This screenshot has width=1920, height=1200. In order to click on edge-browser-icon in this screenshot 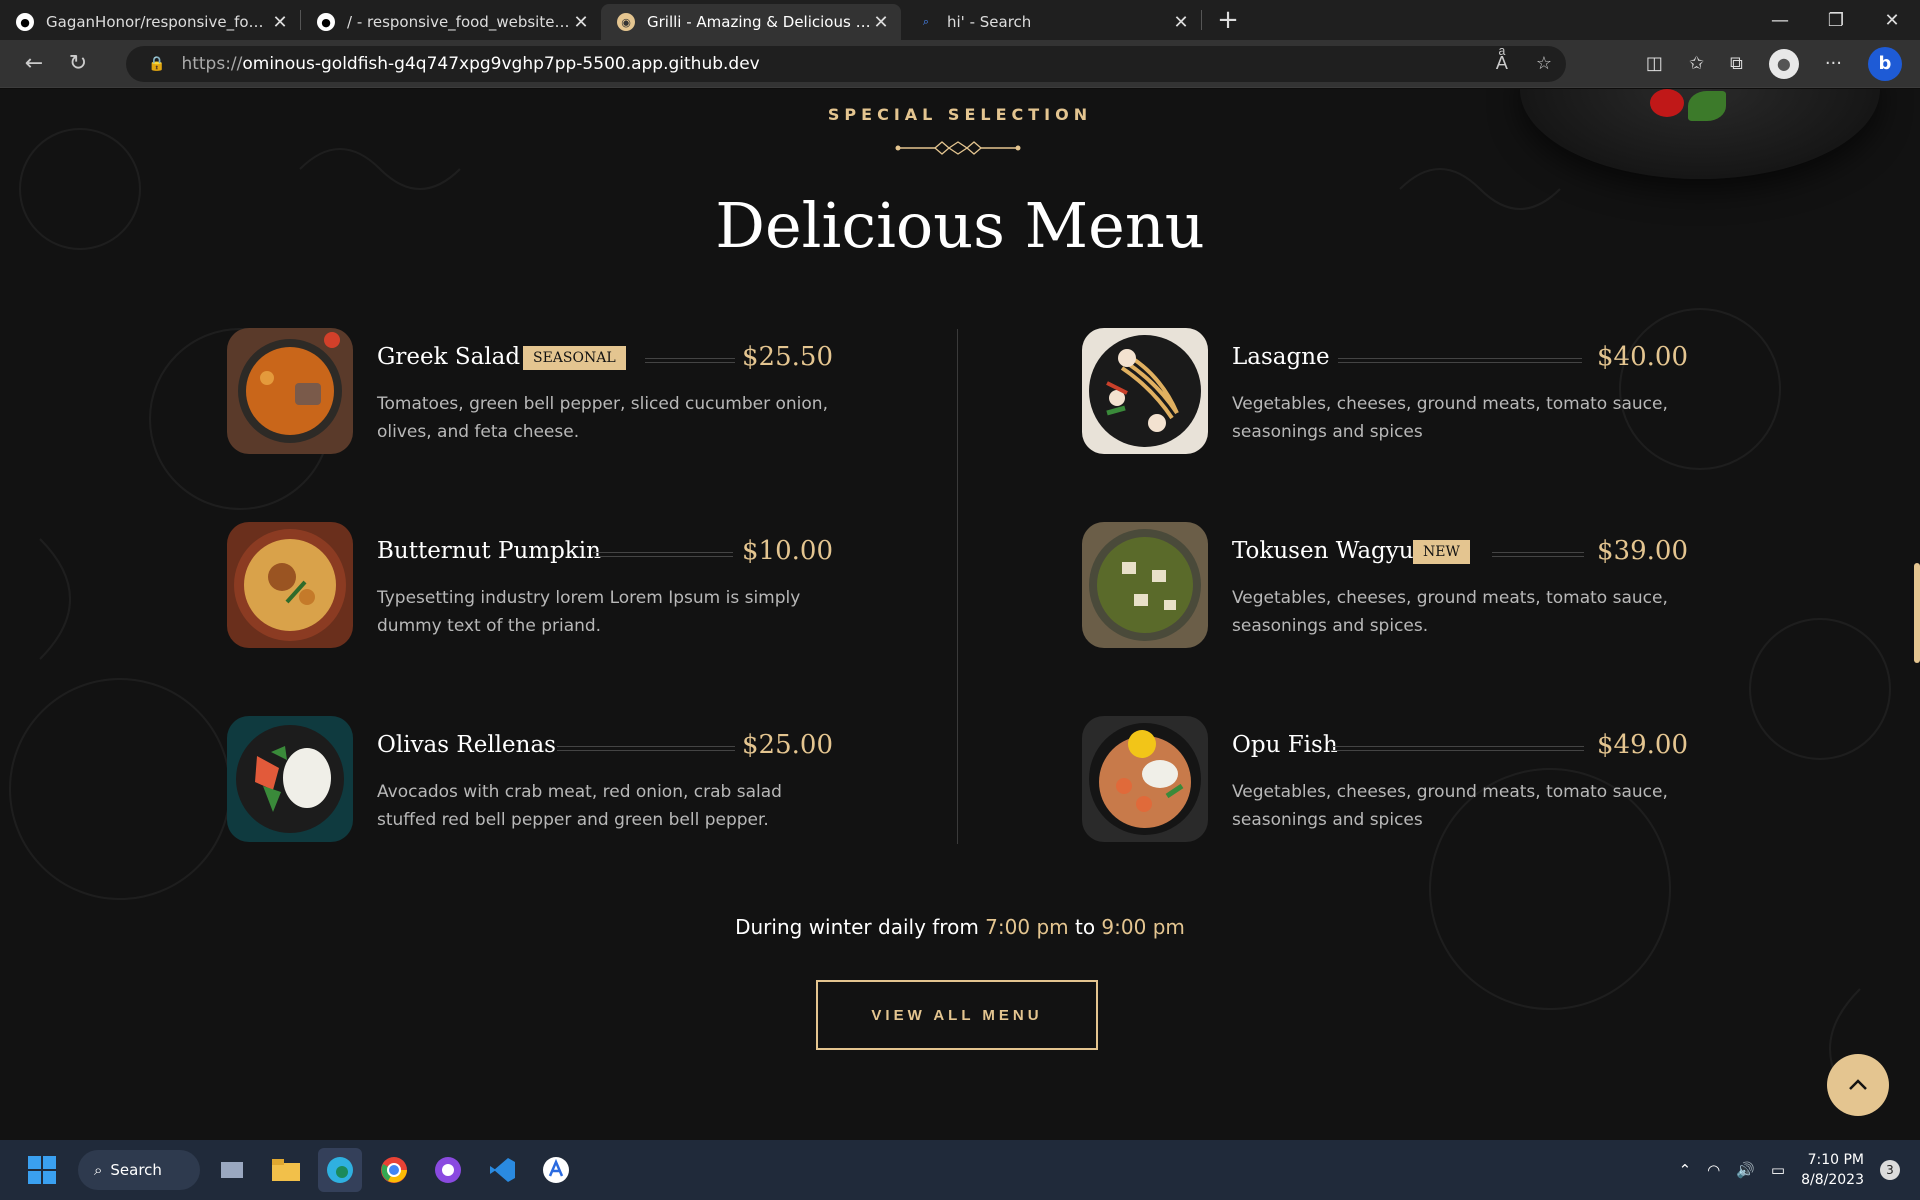, I will do `click(340, 1170)`.